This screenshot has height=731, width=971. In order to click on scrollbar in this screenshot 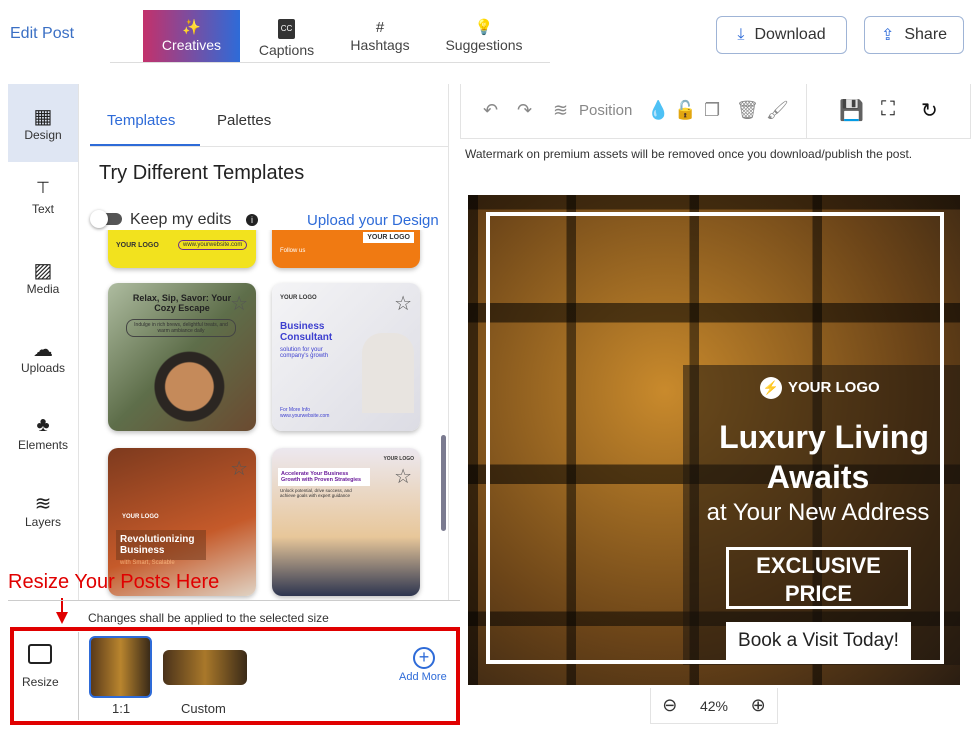, I will do `click(443, 483)`.